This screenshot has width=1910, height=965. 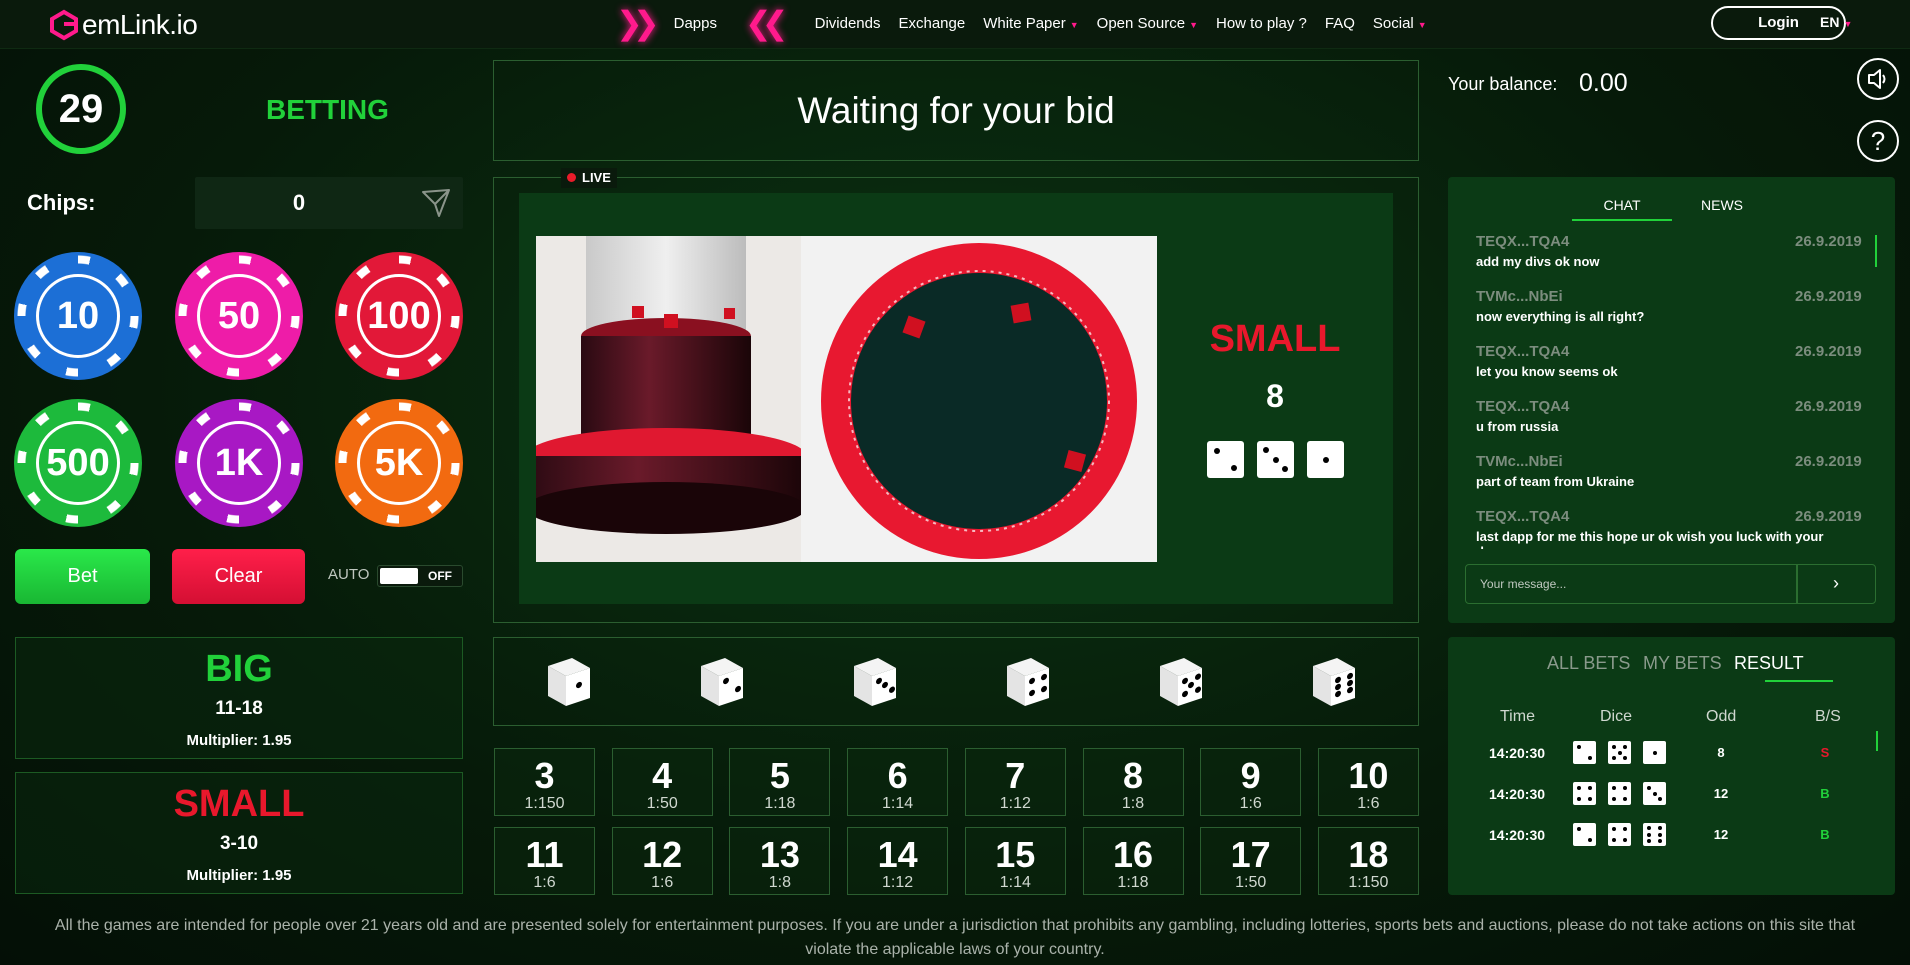 I want to click on die-5-icon, so click(x=1619, y=752).